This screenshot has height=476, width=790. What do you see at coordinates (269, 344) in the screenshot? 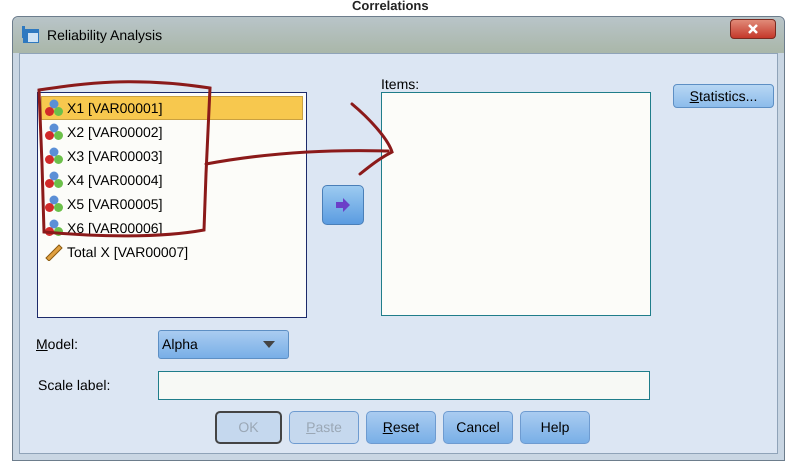
I see `caret-icon` at bounding box center [269, 344].